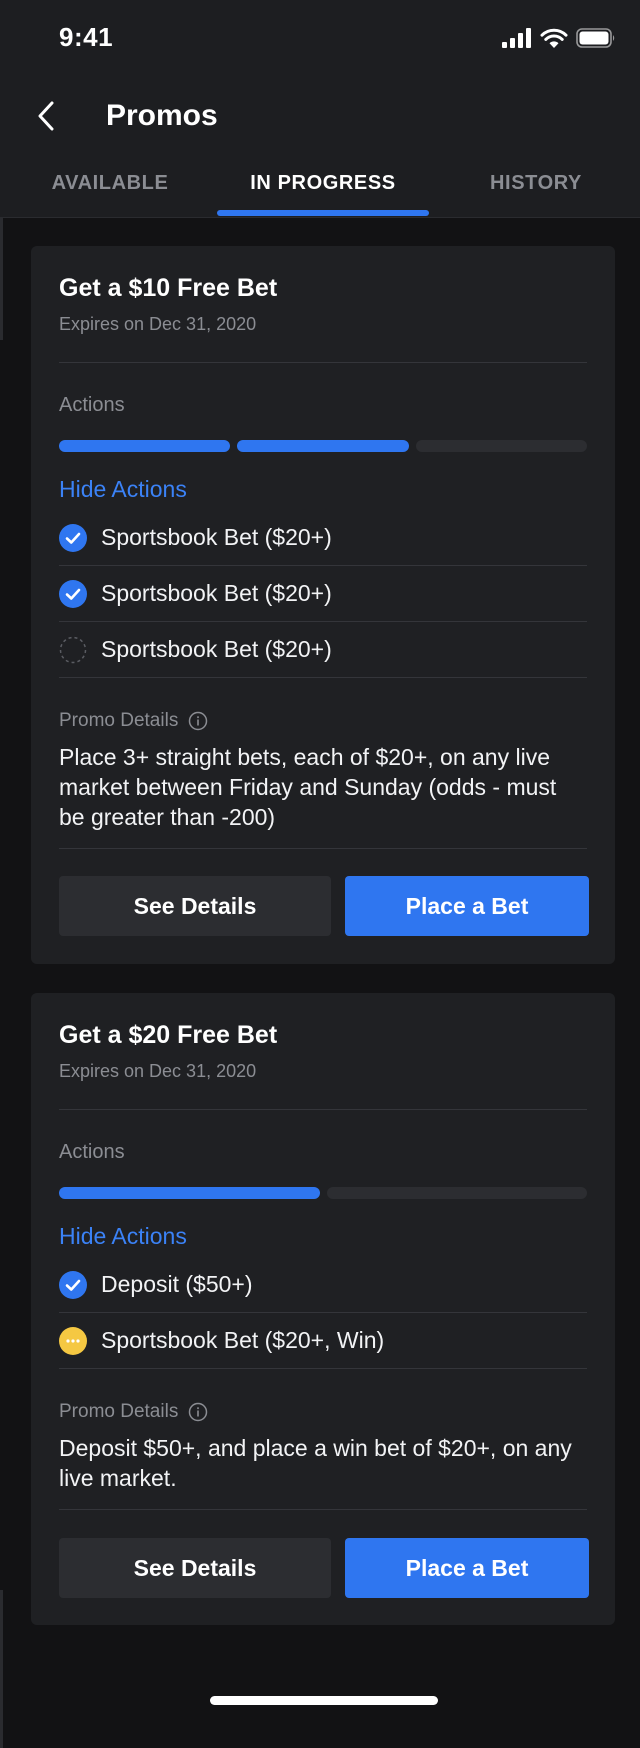 The width and height of the screenshot is (640, 1748). I want to click on wifi-icon, so click(554, 38).